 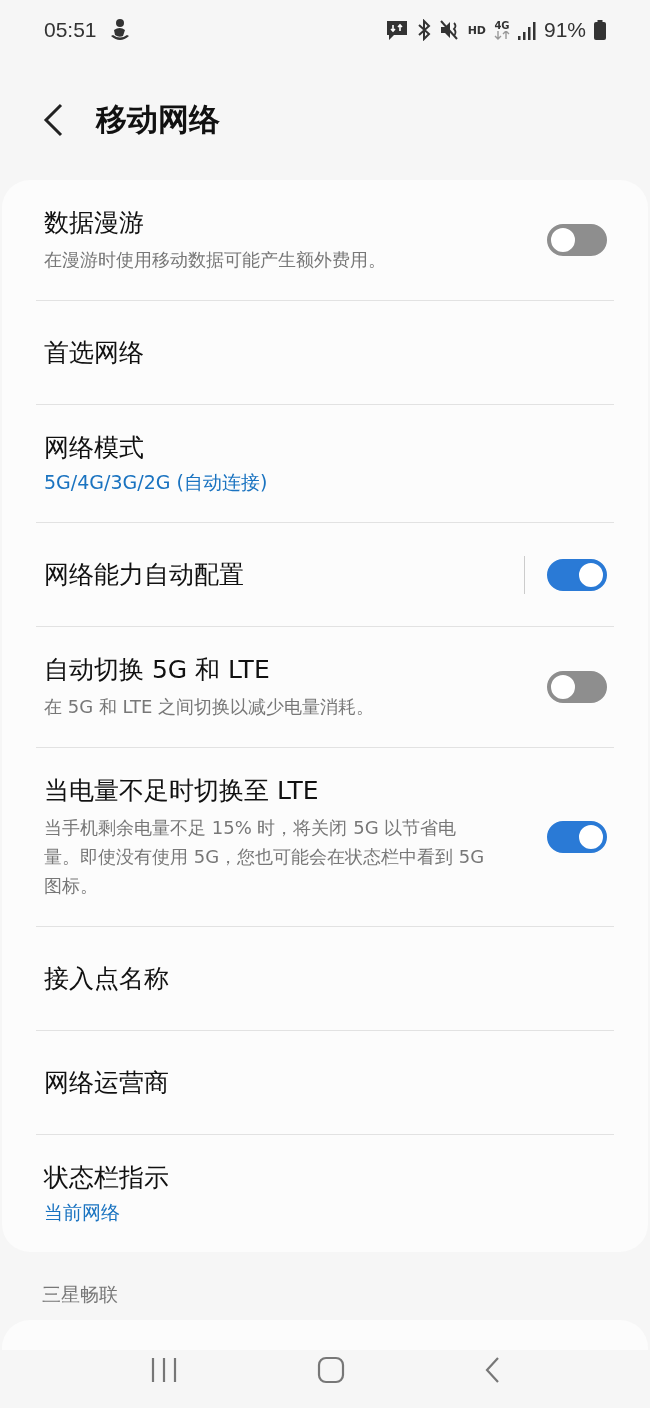 I want to click on settings-item: 自动切换 5G 和 LTE 在 5G 和 LTE 之间切换以减少电量消耗。, so click(x=325, y=687).